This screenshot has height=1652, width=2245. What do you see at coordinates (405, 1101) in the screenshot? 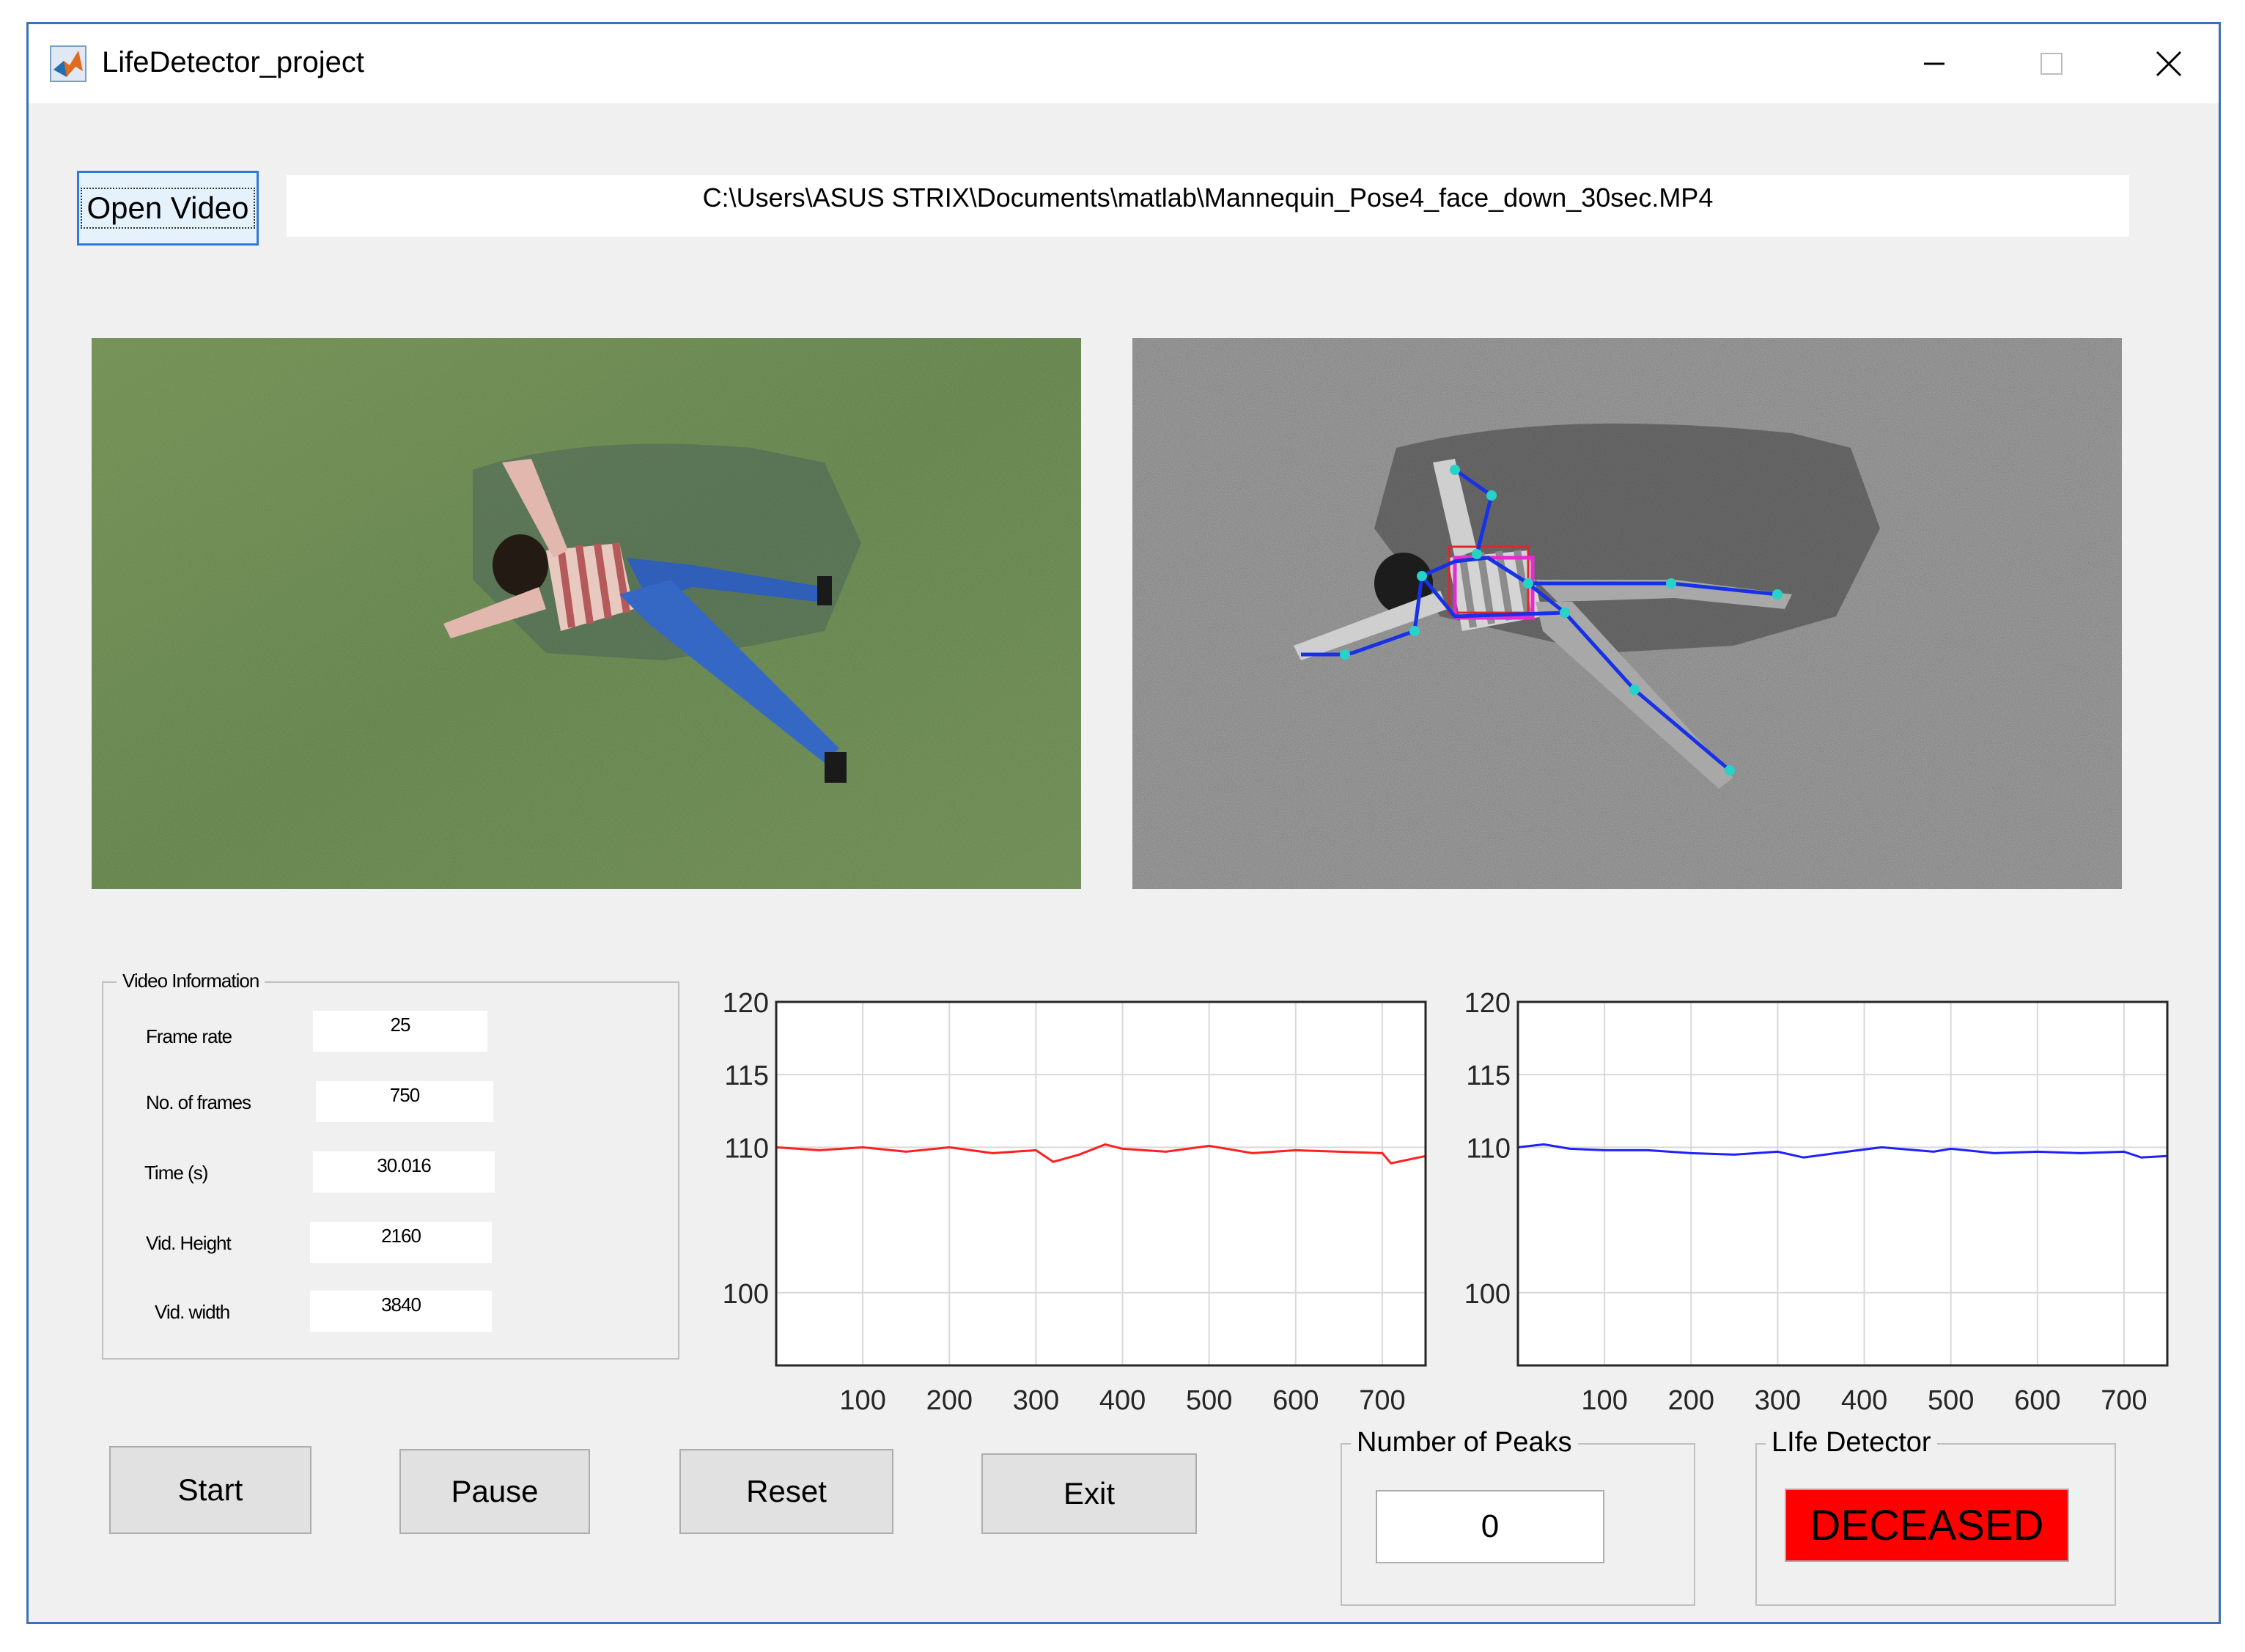
I see `frames-value: 750` at bounding box center [405, 1101].